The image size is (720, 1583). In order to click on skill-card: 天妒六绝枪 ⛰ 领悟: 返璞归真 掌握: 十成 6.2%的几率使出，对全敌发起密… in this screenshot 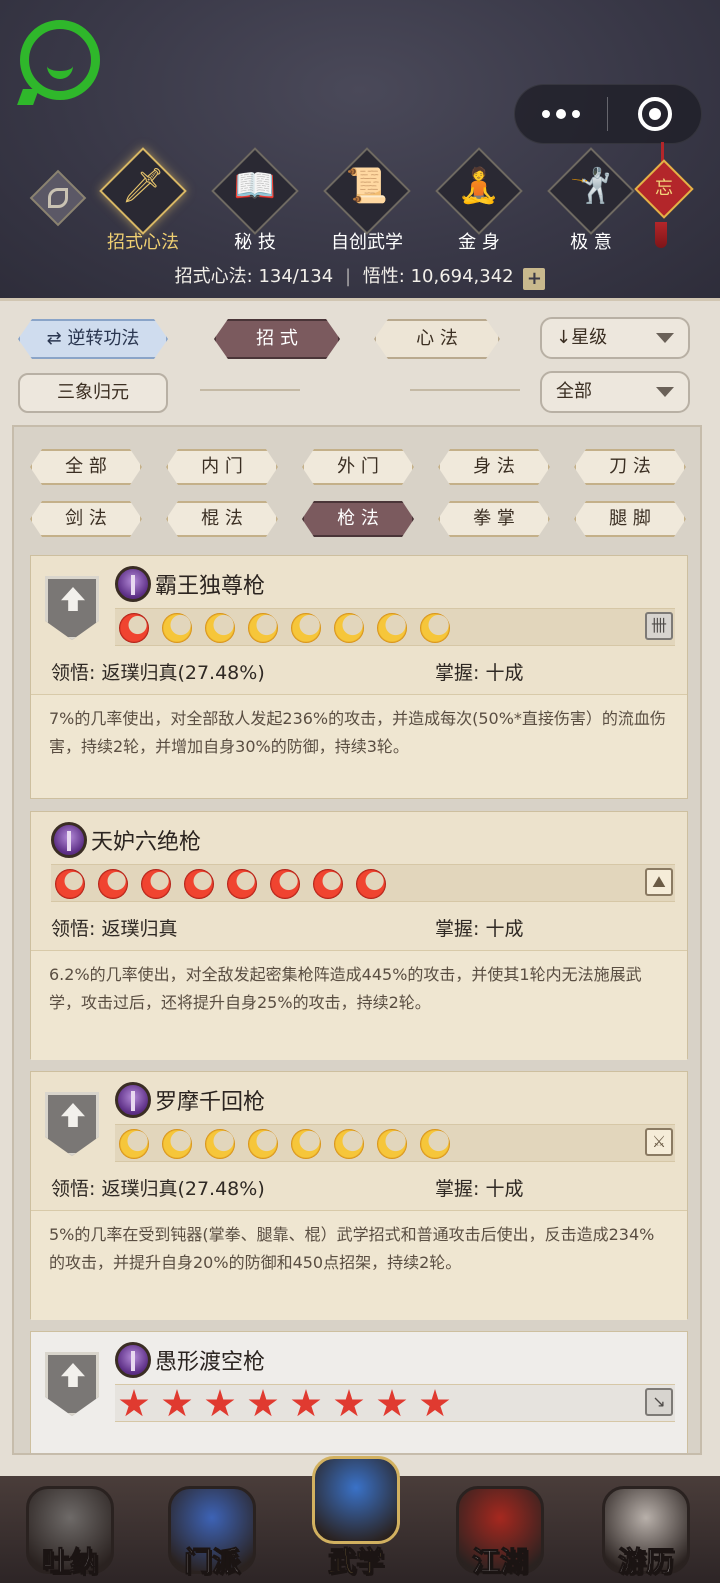, I will do `click(359, 935)`.